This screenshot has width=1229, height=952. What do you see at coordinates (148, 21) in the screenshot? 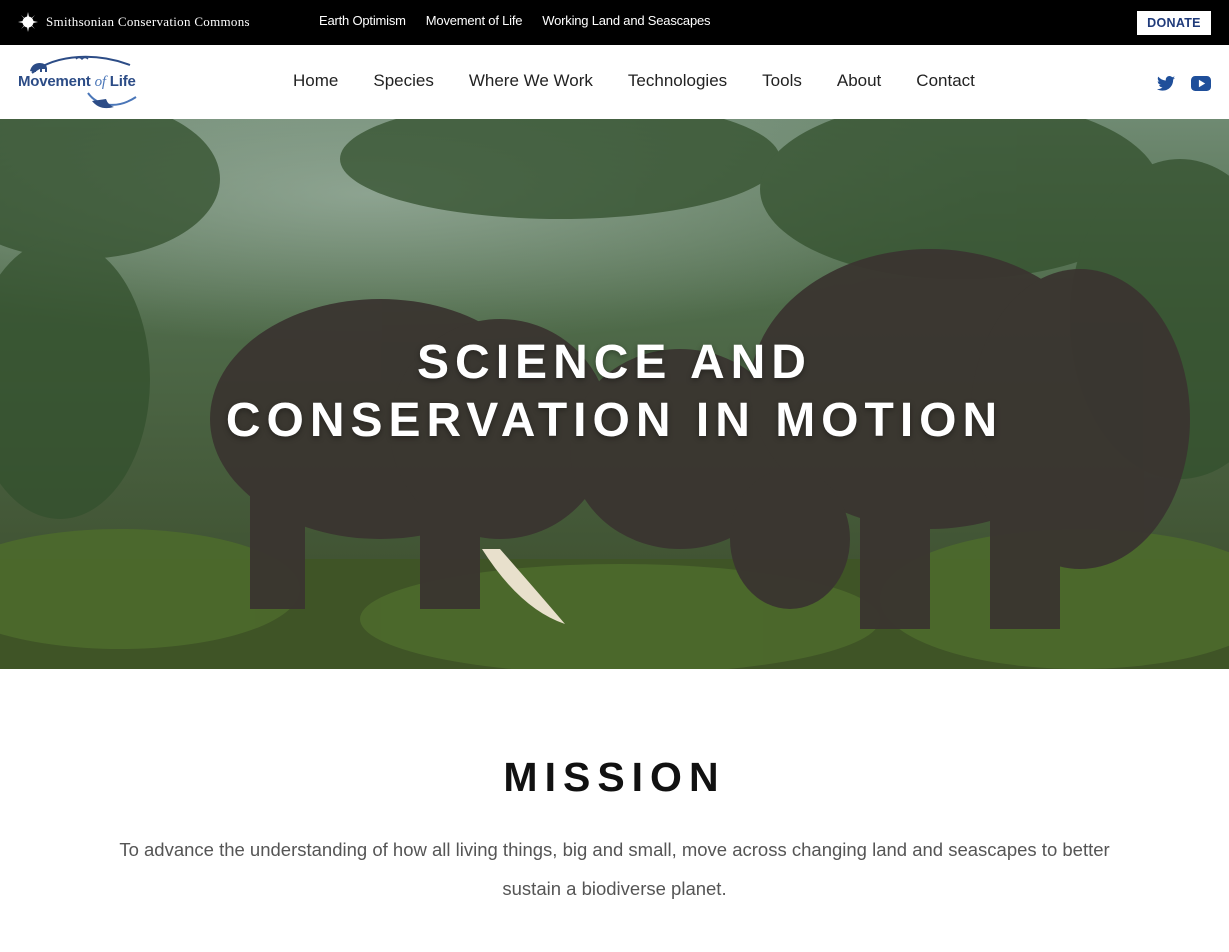
I see `smithsonian-brand-name: Smithsonian Conservation Commons` at bounding box center [148, 21].